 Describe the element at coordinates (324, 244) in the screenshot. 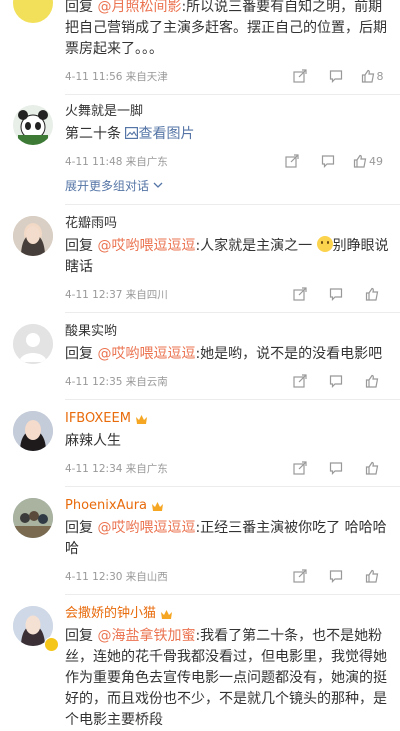

I see `smile-emoji-icon` at that location.